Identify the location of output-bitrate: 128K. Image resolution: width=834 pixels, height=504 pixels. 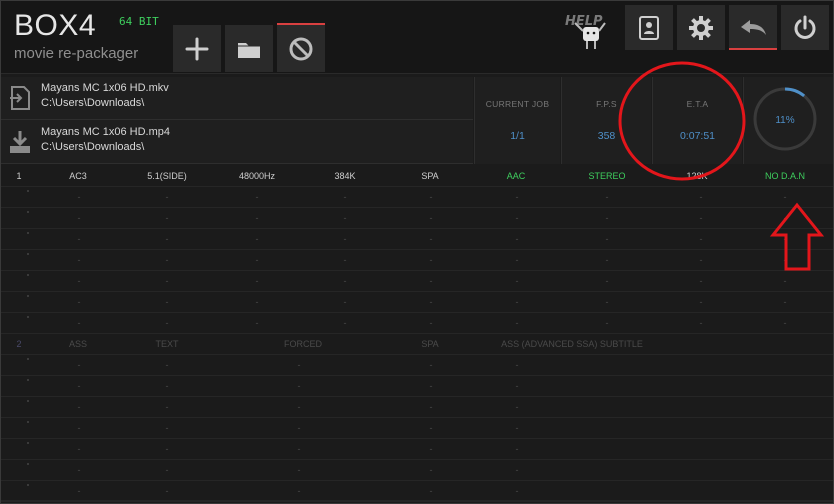
(697, 176).